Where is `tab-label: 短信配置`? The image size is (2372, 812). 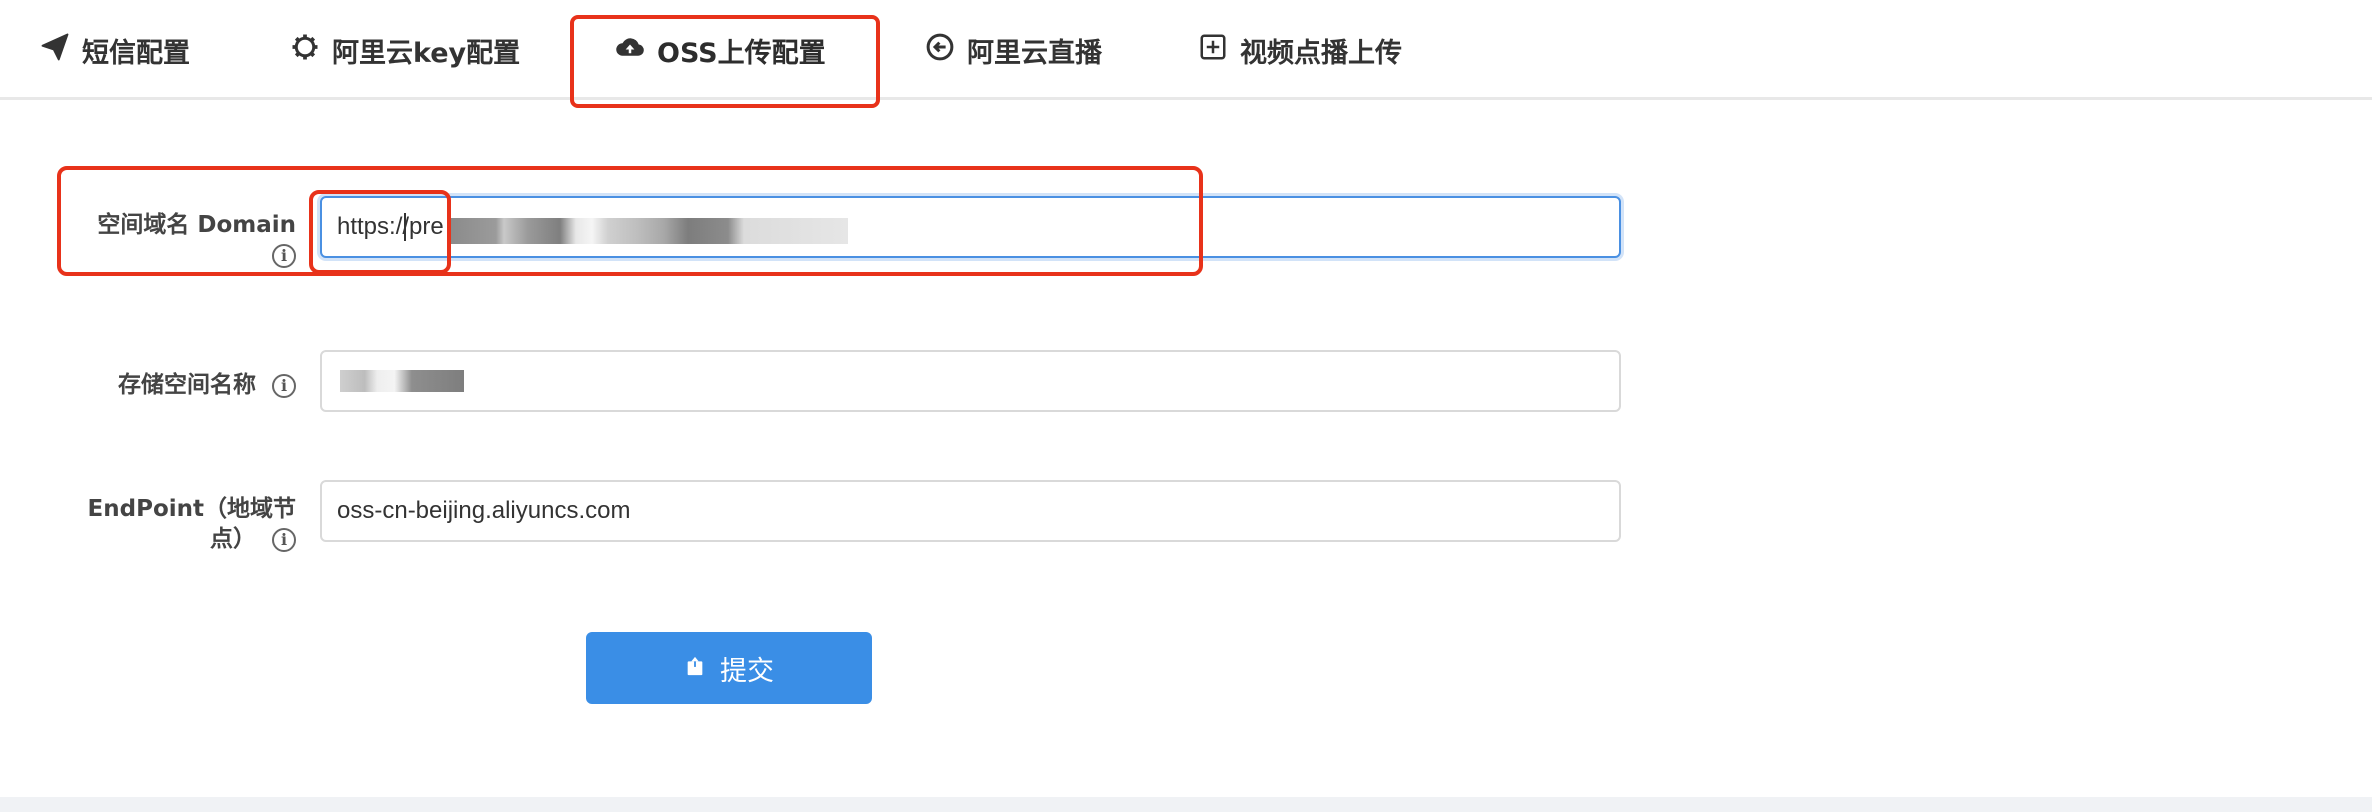
tab-label: 短信配置 is located at coordinates (136, 53).